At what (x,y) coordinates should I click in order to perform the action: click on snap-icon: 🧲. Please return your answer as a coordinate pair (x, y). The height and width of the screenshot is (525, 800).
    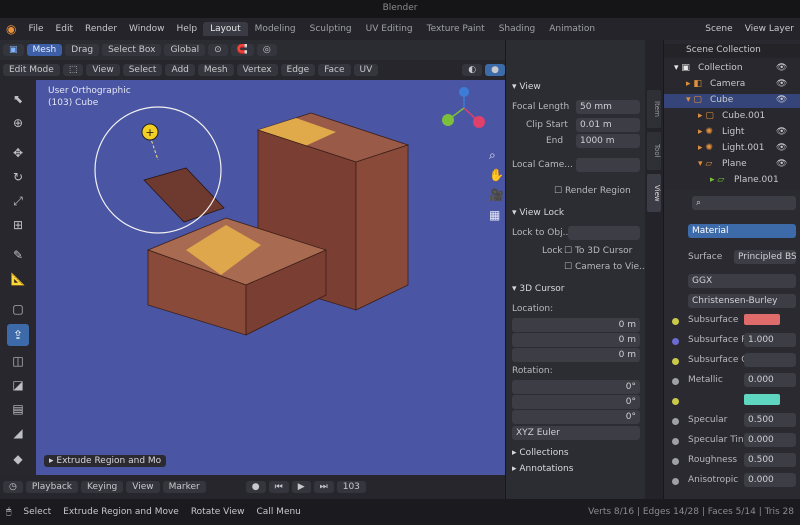
    Looking at the image, I should click on (242, 50).